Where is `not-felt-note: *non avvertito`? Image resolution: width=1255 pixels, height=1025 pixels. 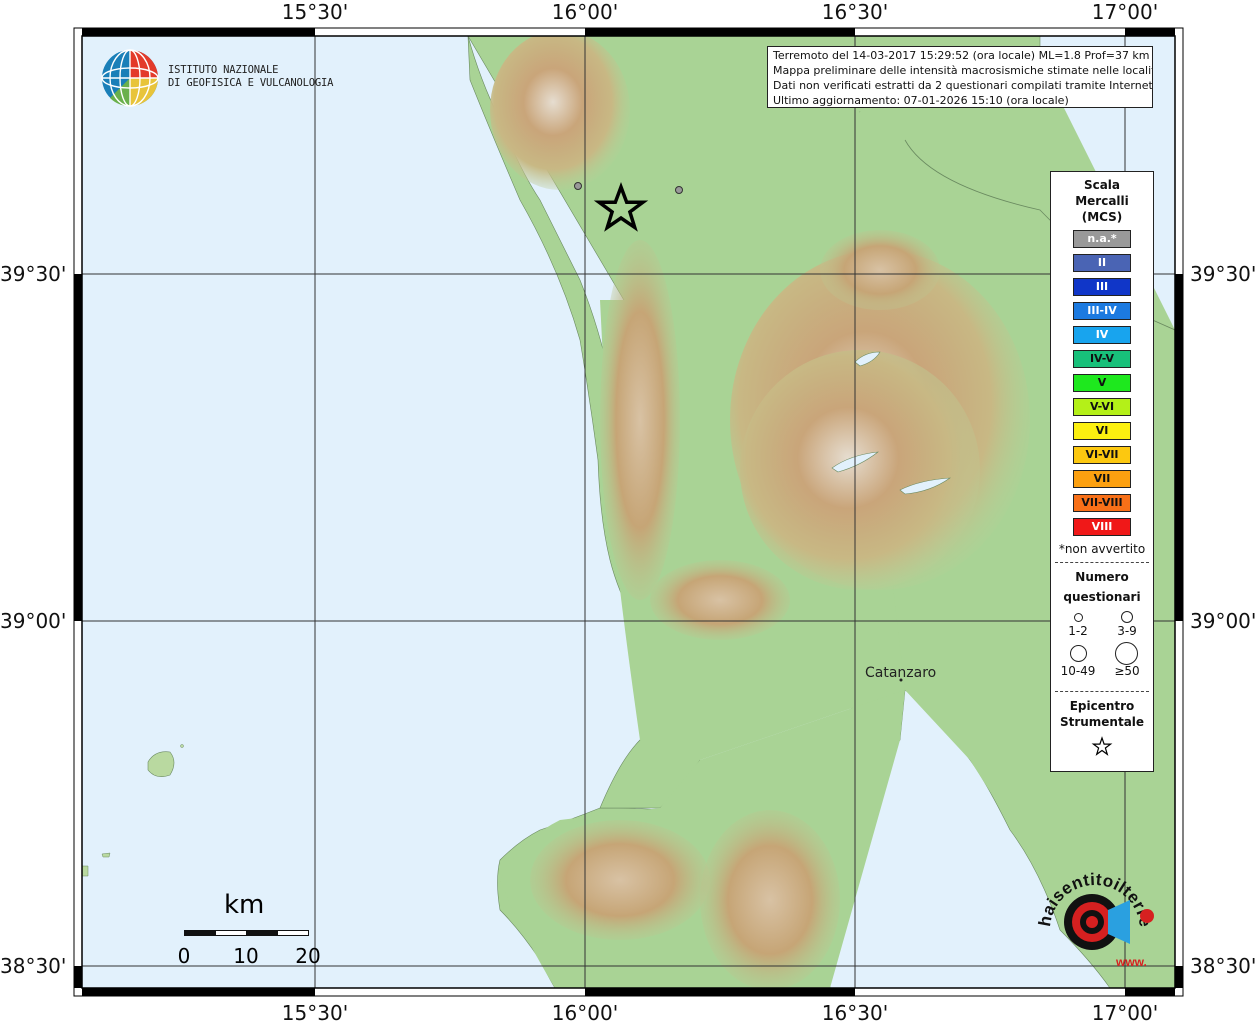 not-felt-note: *non avvertito is located at coordinates (1102, 549).